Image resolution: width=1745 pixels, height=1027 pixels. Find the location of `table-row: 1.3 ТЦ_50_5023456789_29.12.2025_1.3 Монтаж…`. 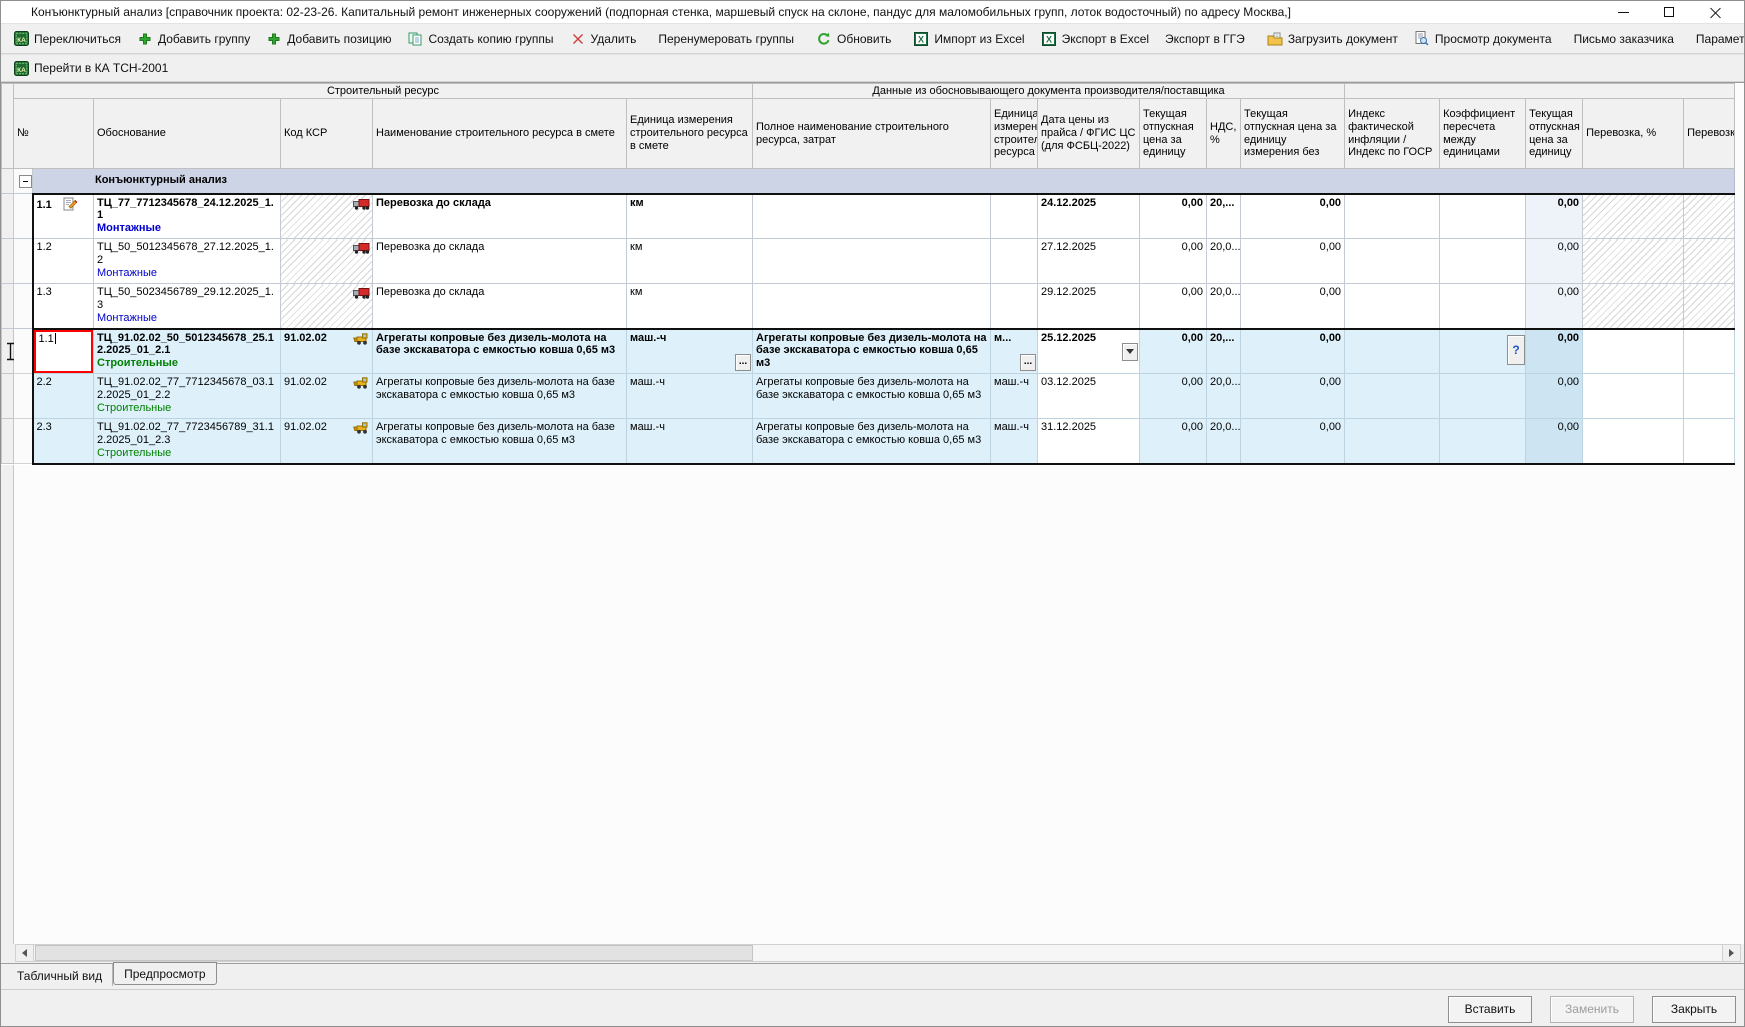

table-row: 1.3 ТЦ_50_5023456789_29.12.2025_1.3 Монтаж… is located at coordinates (868, 306).